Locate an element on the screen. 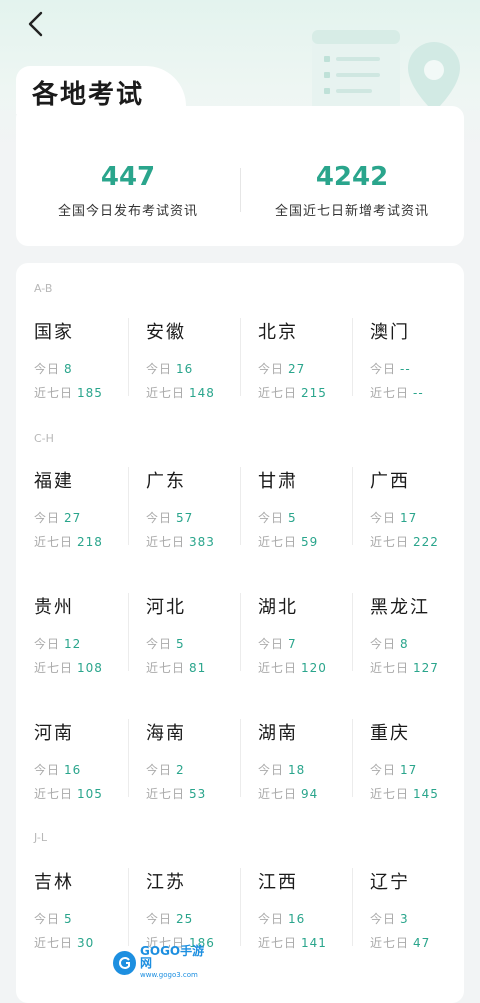 The height and width of the screenshot is (1003, 480). region-week: 近七日 47 is located at coordinates (400, 942).